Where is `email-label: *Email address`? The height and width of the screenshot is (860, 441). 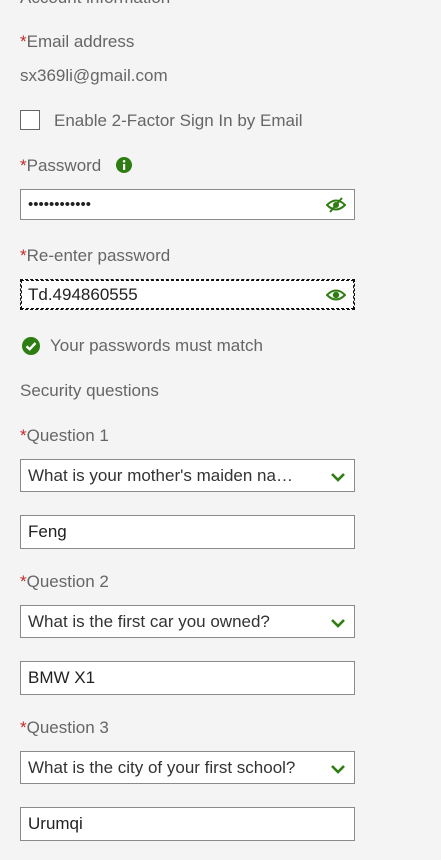 email-label: *Email address is located at coordinates (77, 42).